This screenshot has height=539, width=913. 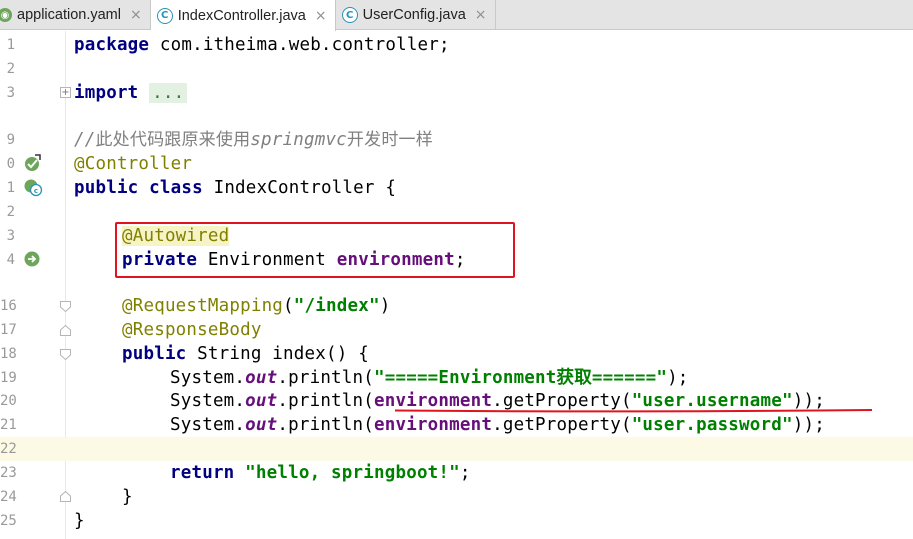 What do you see at coordinates (712, 401) in the screenshot?
I see `code-token-string: "user.username"` at bounding box center [712, 401].